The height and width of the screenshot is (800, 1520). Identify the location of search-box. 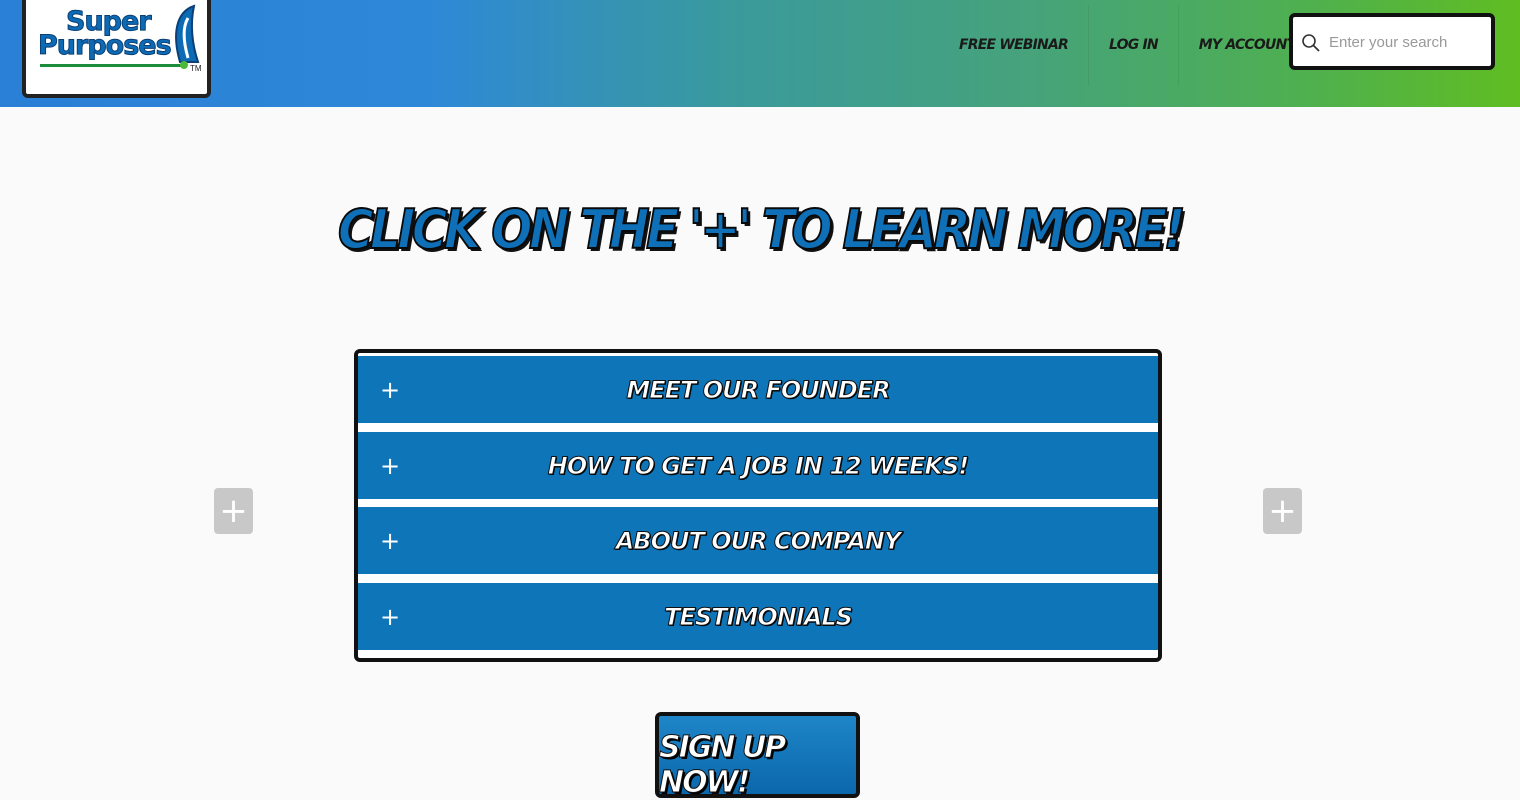
(1392, 41).